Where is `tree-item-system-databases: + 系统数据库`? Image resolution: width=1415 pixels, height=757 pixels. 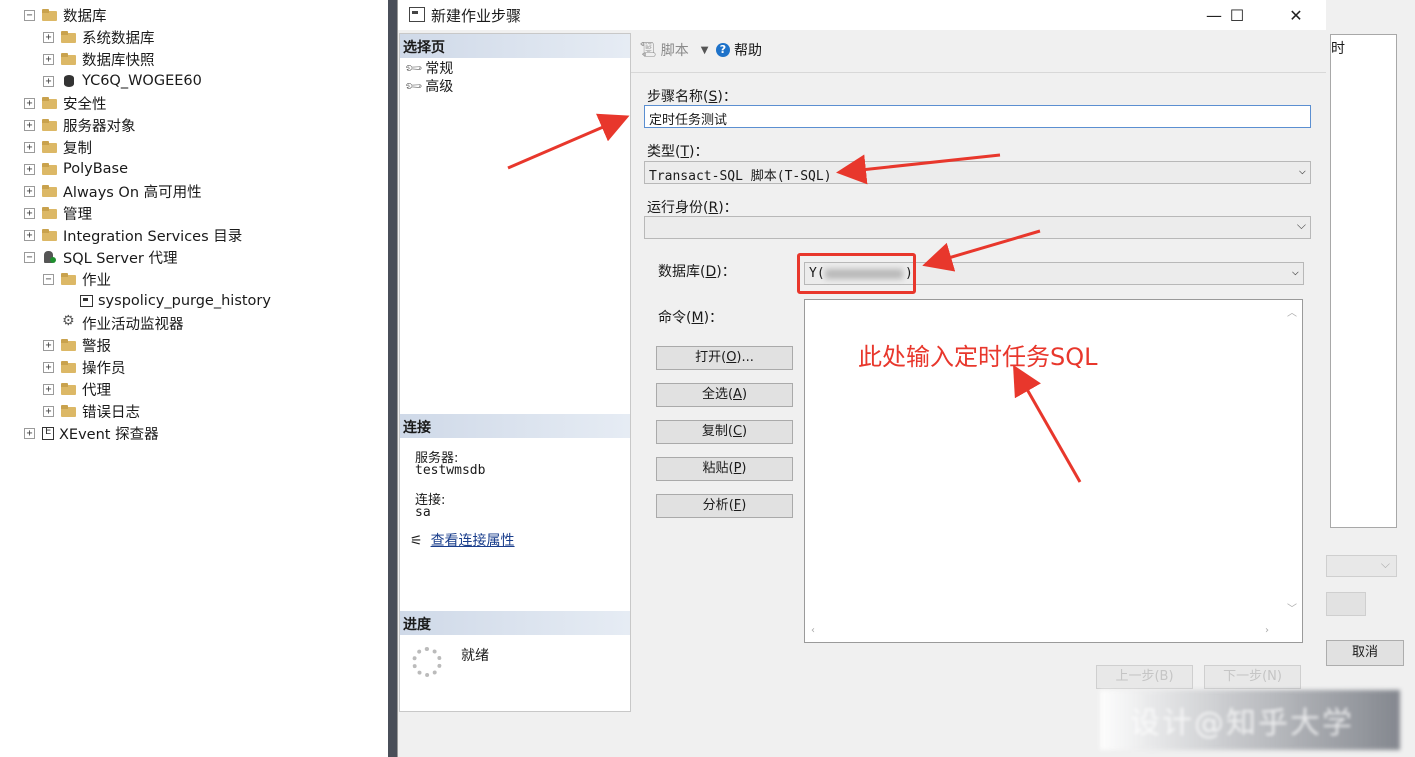 tree-item-system-databases: + 系统数据库 is located at coordinates (99, 37).